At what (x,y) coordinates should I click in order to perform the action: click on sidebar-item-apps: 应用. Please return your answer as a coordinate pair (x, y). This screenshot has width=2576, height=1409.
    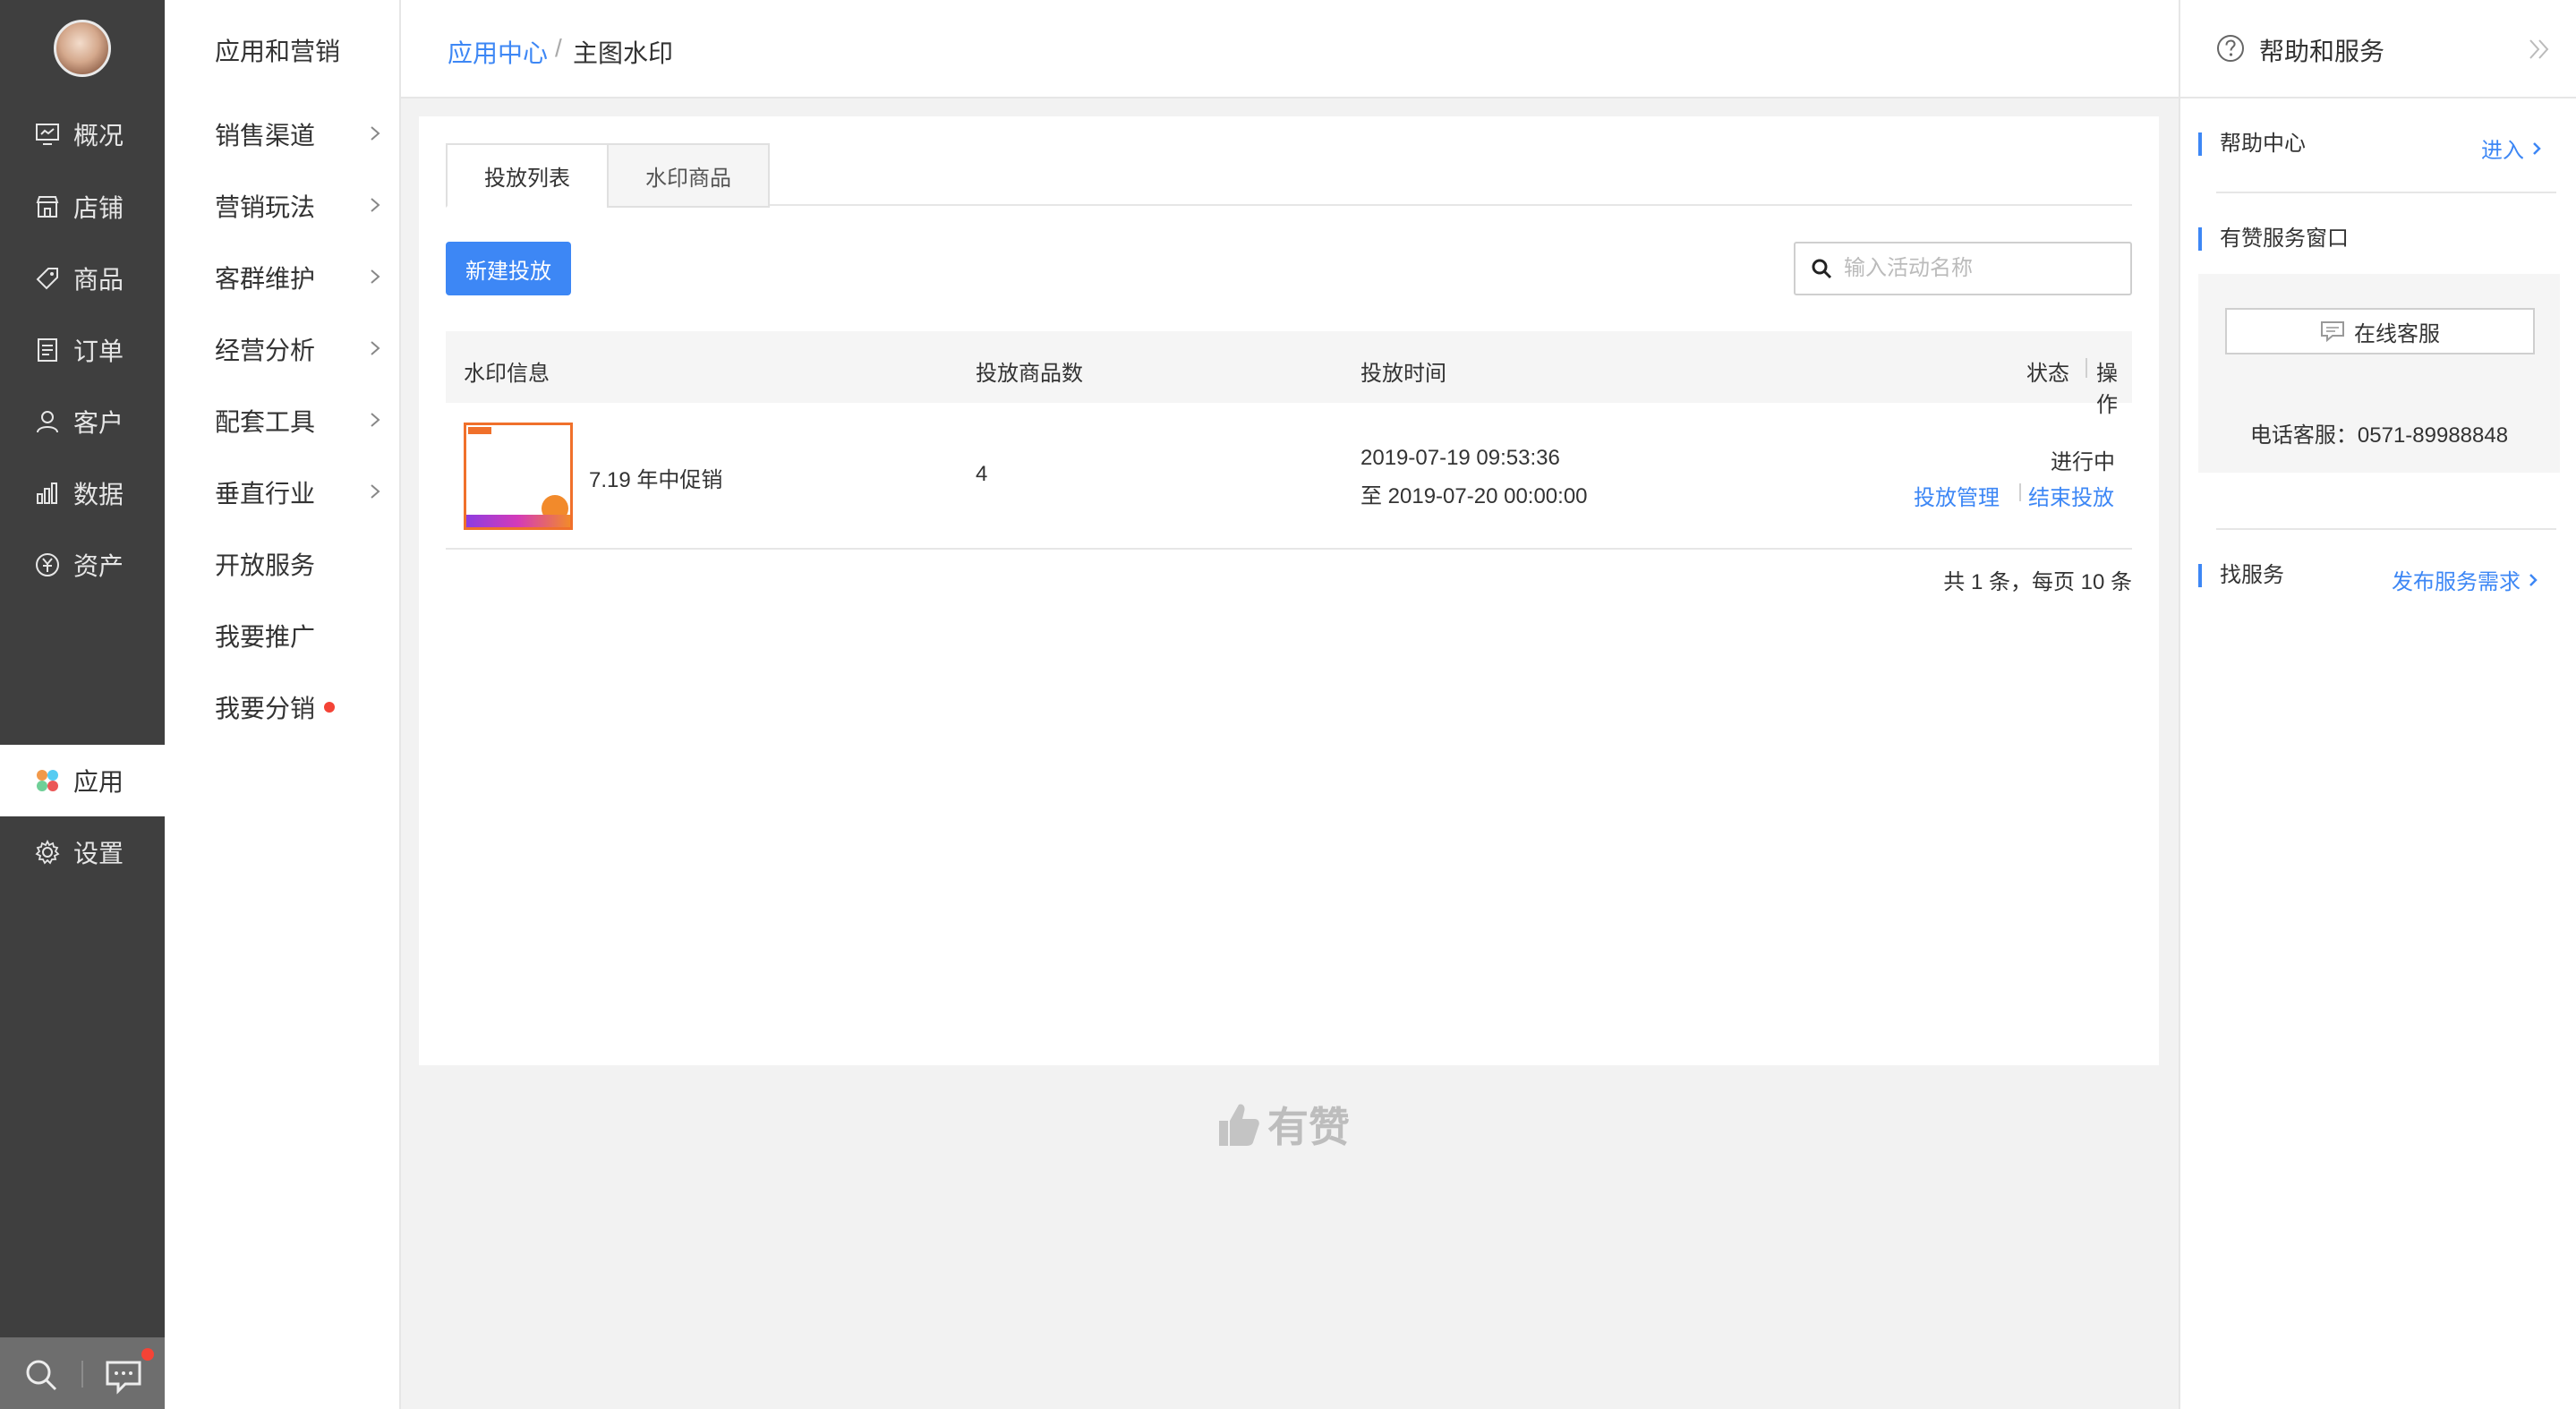
    Looking at the image, I should click on (82, 781).